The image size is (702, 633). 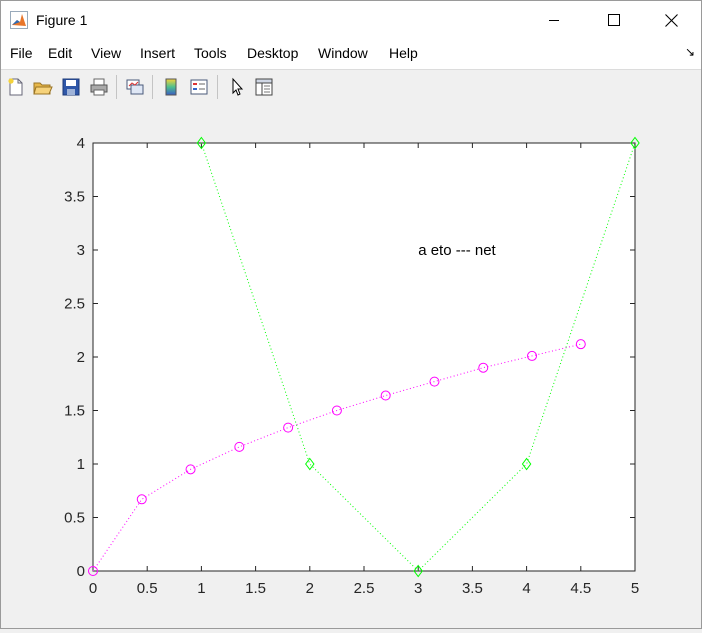 I want to click on link-plot-icon, so click(x=135, y=87).